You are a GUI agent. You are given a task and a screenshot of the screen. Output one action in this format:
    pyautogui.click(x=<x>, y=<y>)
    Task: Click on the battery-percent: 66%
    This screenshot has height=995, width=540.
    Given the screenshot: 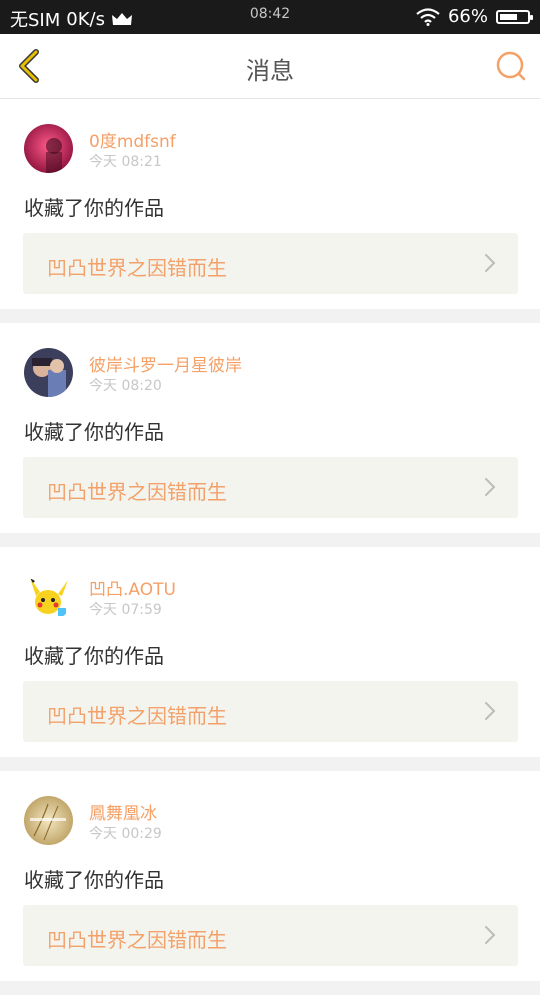 What is the action you would take?
    pyautogui.click(x=467, y=16)
    